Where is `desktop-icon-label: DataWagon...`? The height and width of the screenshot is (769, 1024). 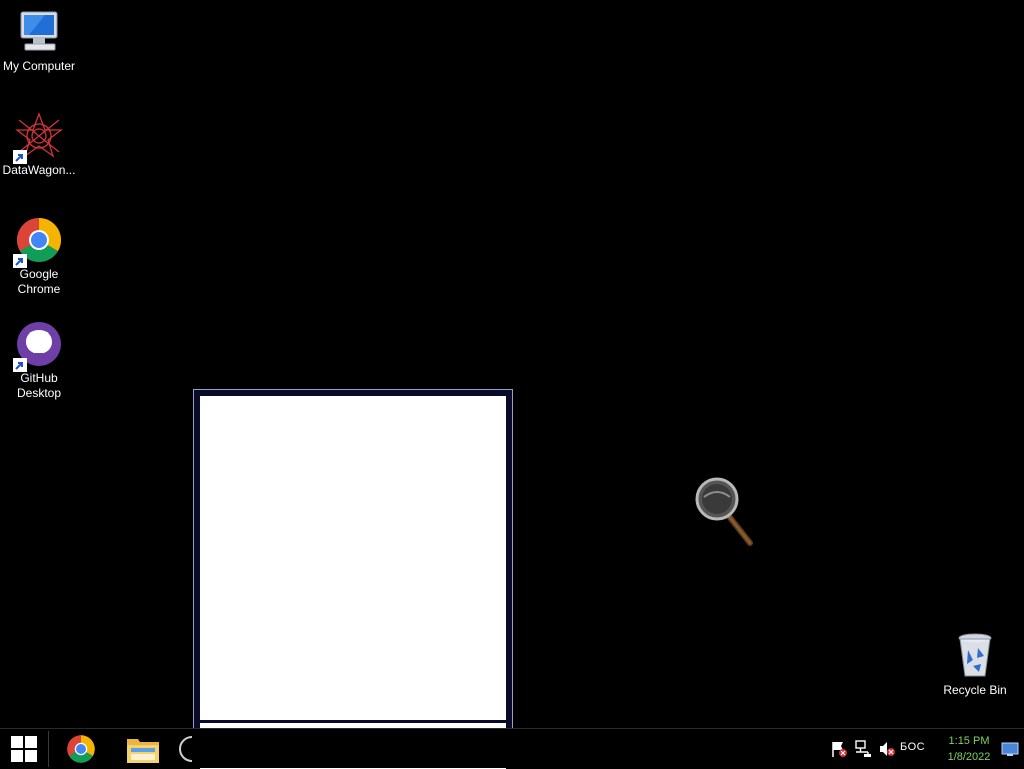
desktop-icon-label: DataWagon... is located at coordinates (39, 170).